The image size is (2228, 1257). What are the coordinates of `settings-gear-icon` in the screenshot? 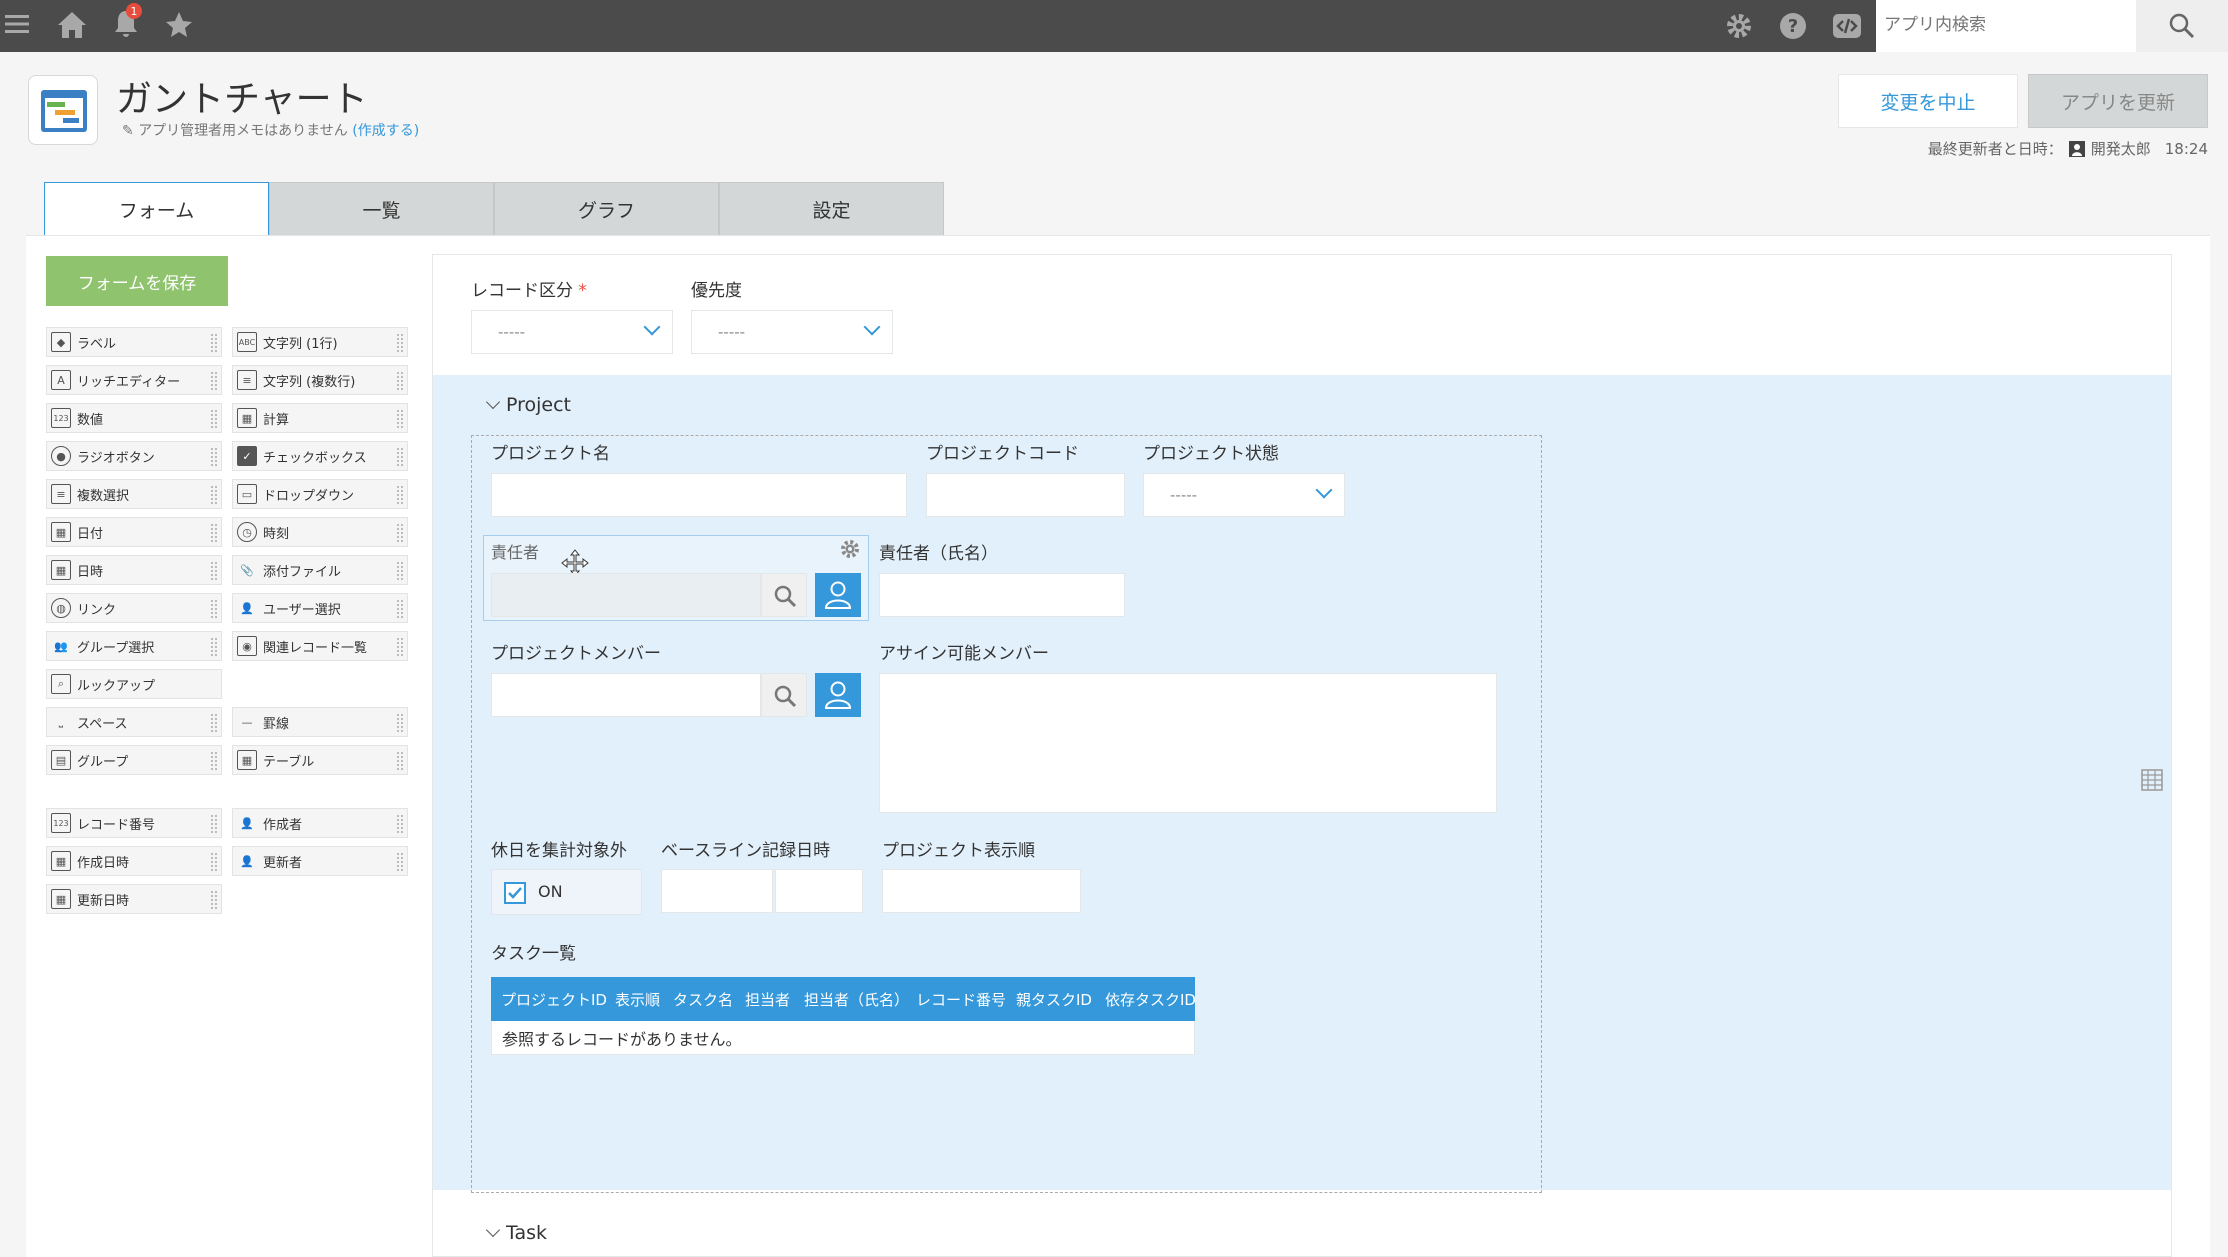 It's located at (1739, 29).